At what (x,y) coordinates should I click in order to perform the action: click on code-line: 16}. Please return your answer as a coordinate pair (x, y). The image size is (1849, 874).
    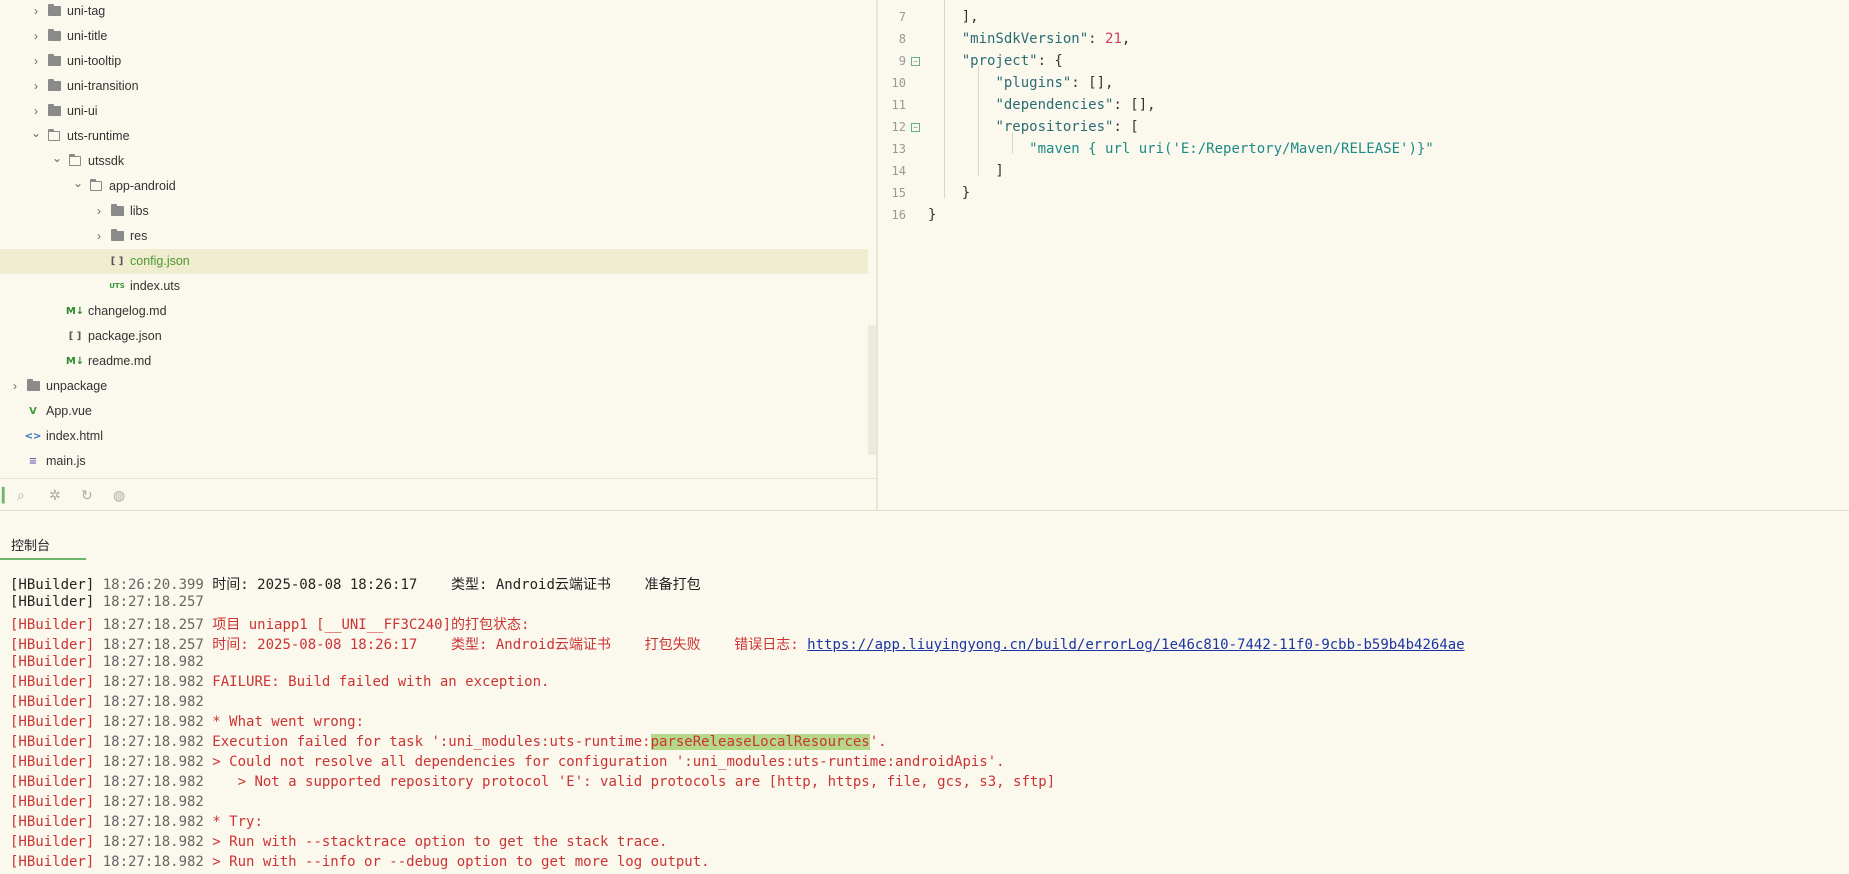
    Looking at the image, I should click on (1363, 216).